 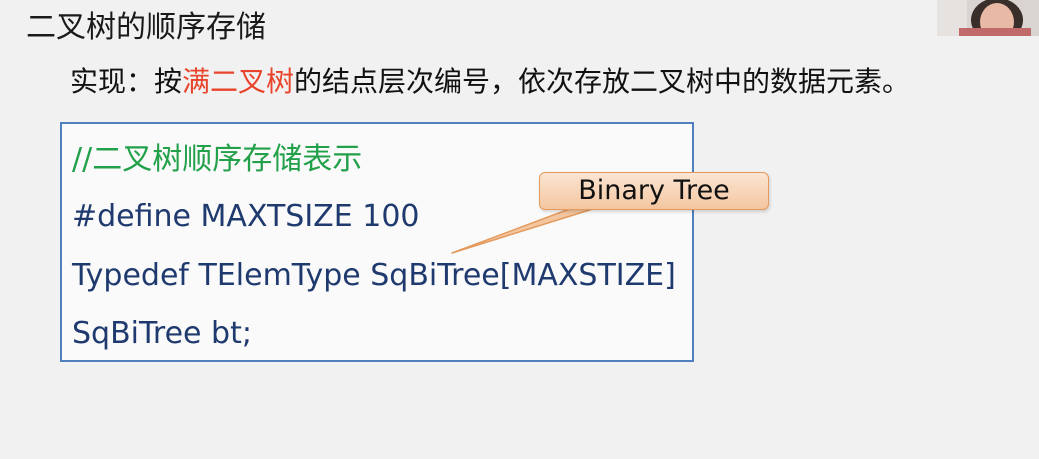 I want to click on code-define-line: #define MAXTSIZE 100, so click(x=246, y=216).